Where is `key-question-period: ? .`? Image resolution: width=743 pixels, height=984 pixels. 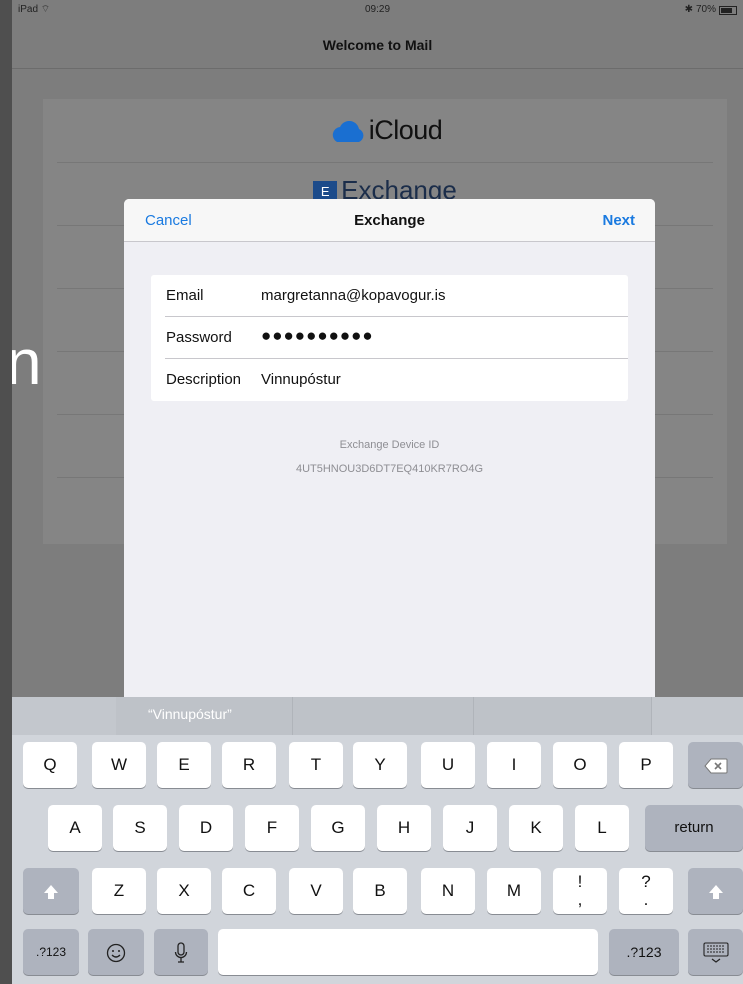 key-question-period: ? . is located at coordinates (646, 891).